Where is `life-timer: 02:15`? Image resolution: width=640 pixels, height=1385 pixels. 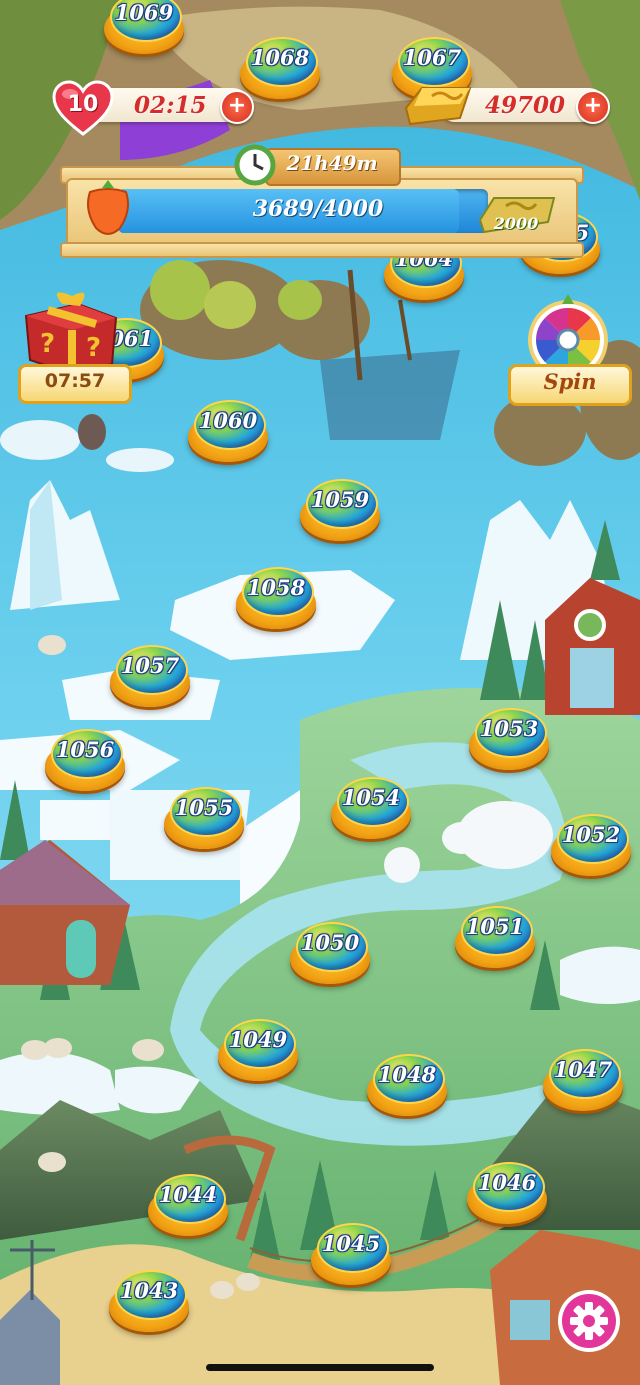
life-timer: 02:15 is located at coordinates (170, 105).